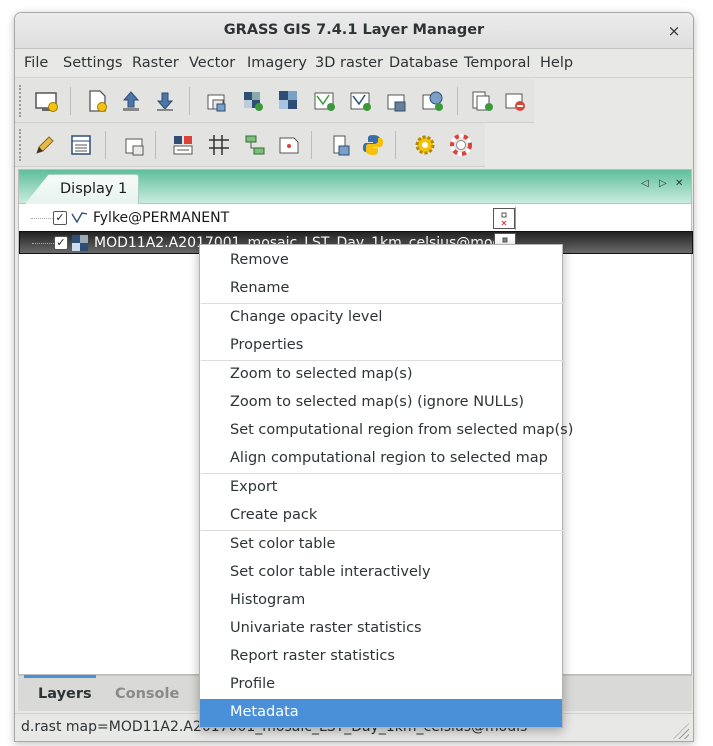  I want to click on title-bar: GRASS GIS 7.4.1 Layer Manager ×, so click(354, 31).